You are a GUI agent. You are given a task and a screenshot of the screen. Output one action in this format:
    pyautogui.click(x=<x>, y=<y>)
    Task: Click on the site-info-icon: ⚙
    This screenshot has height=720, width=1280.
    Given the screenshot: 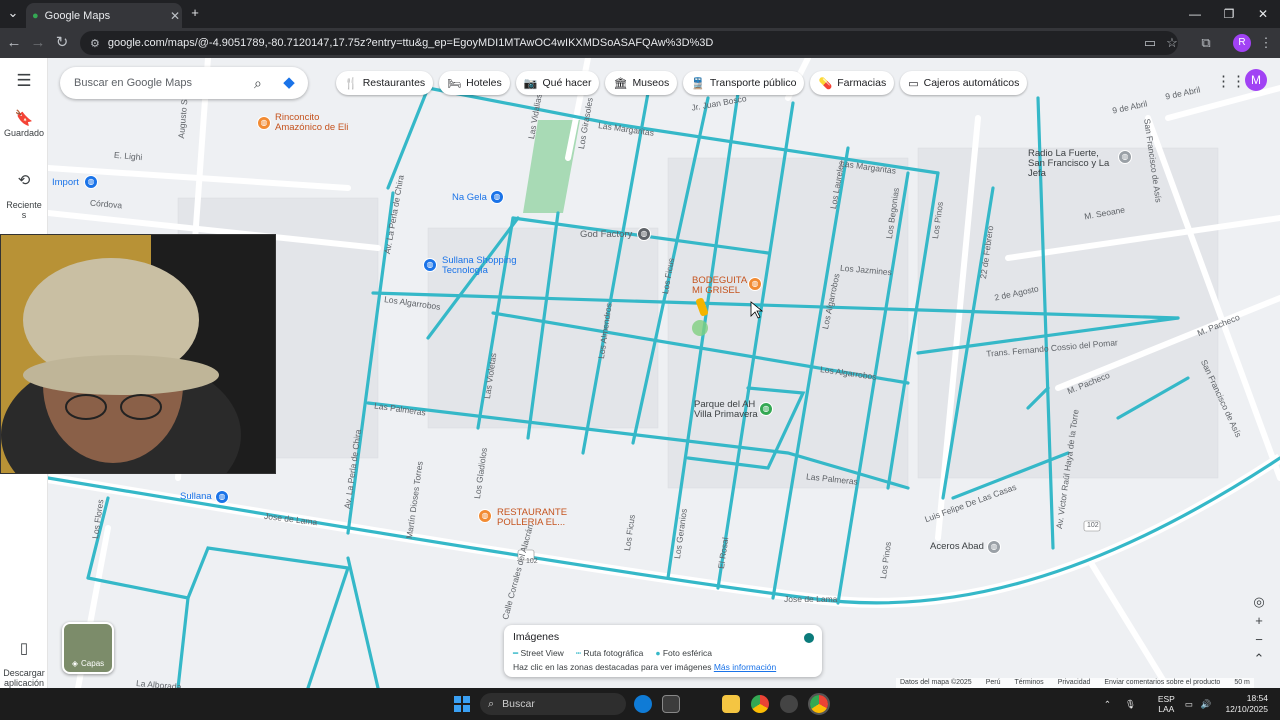 What is the action you would take?
    pyautogui.click(x=95, y=43)
    